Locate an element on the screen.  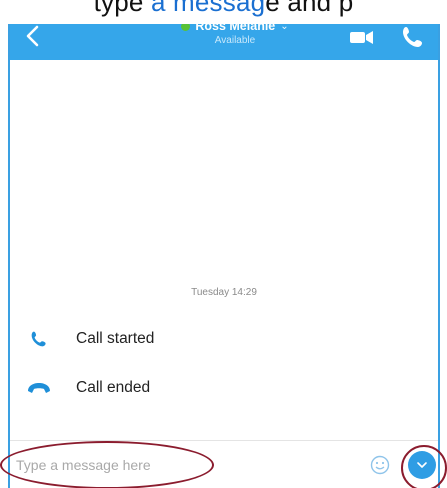
event-label: Call started is located at coordinates (115, 338).